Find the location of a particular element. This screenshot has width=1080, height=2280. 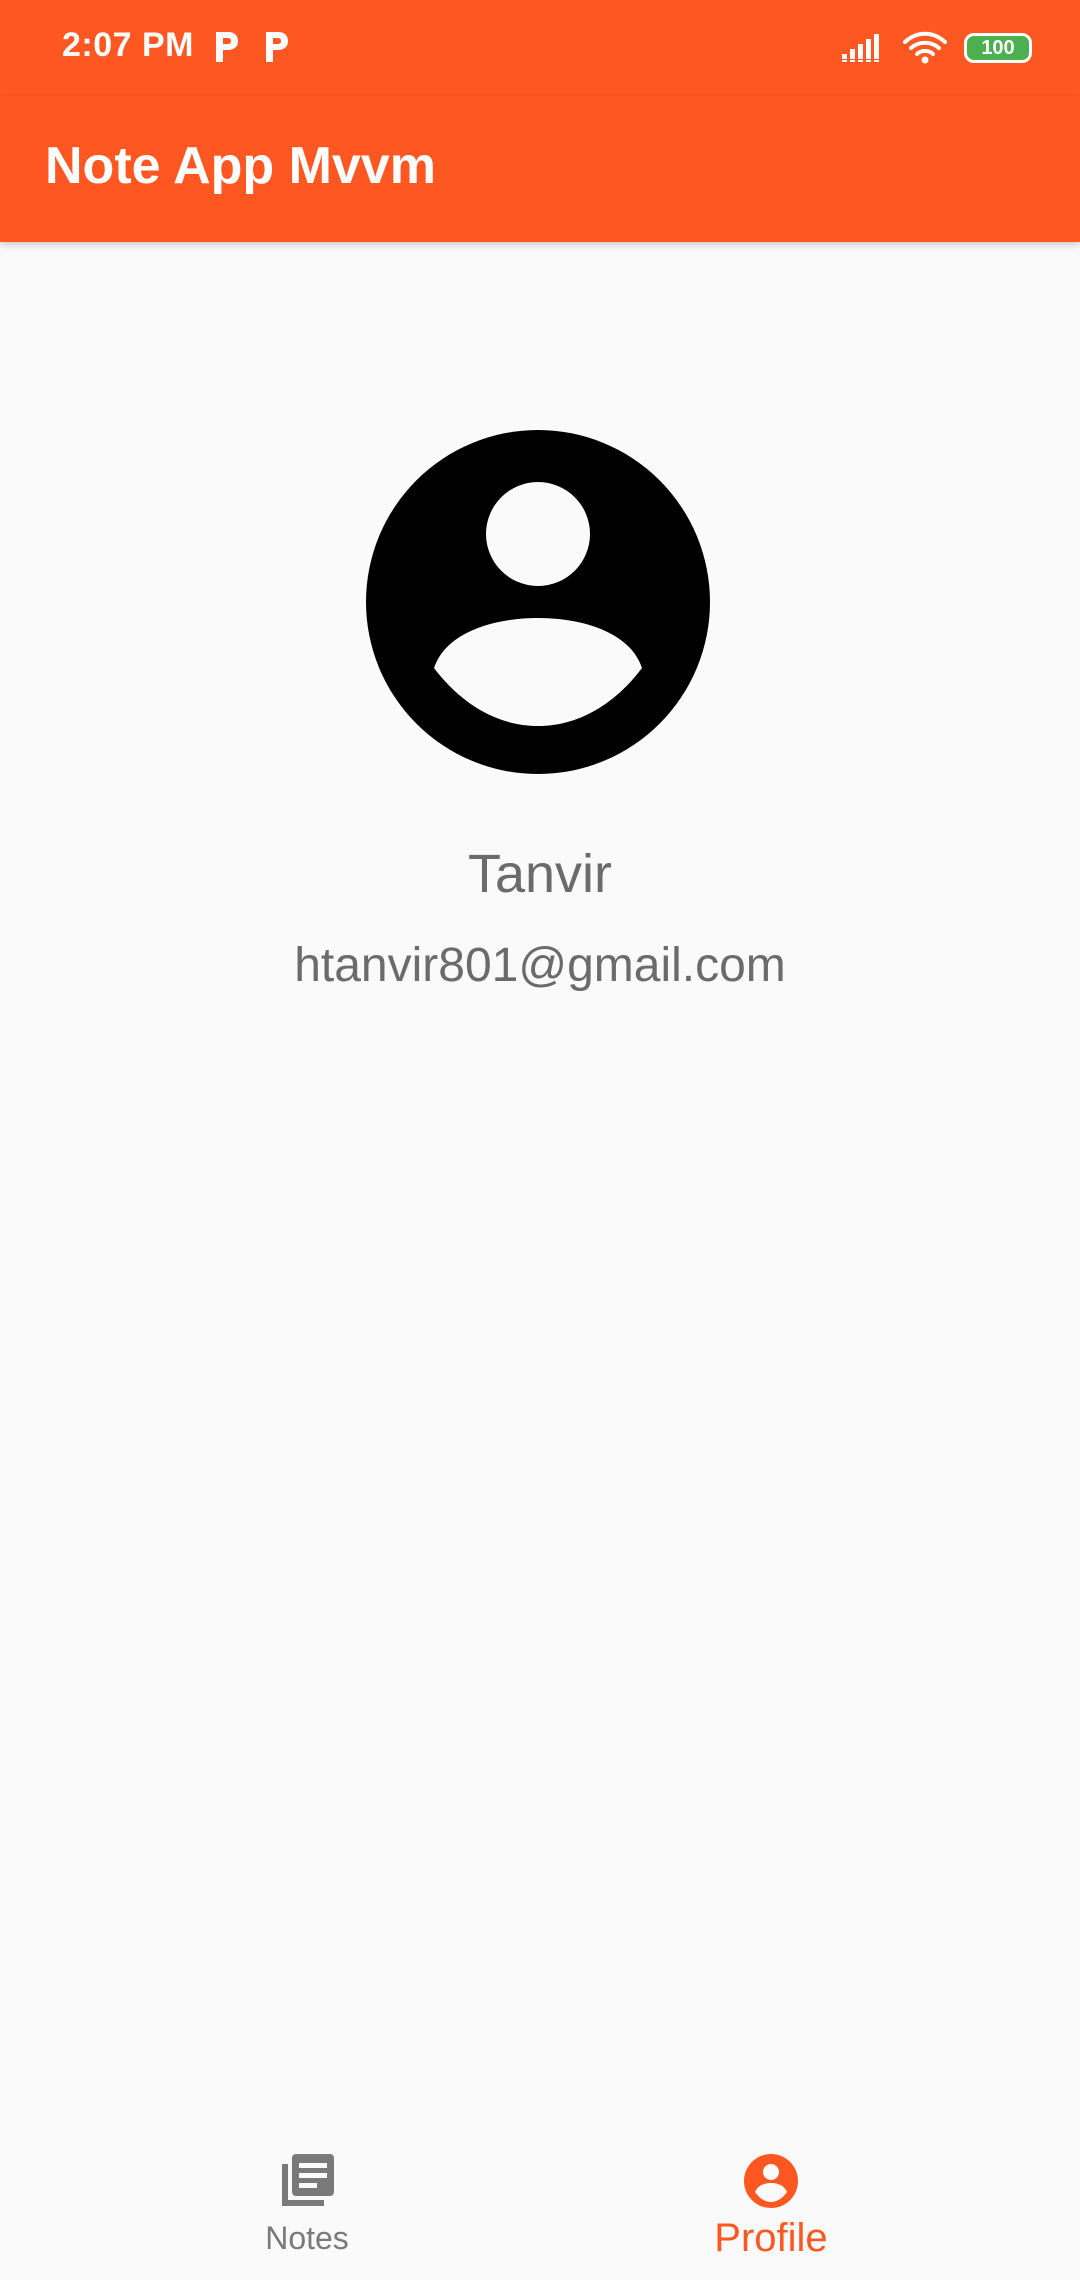

account-circle-icon is located at coordinates (538, 602).